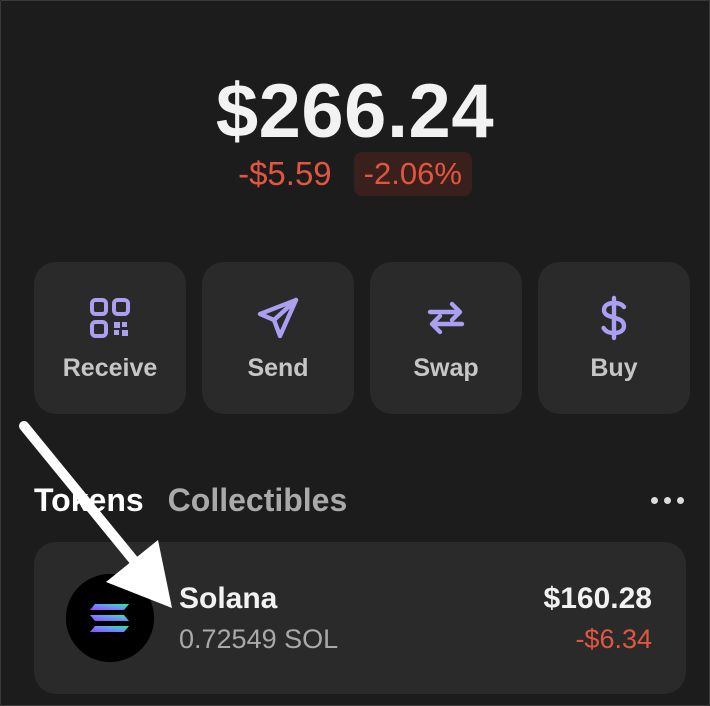  What do you see at coordinates (110, 367) in the screenshot?
I see `receive-label: Receive` at bounding box center [110, 367].